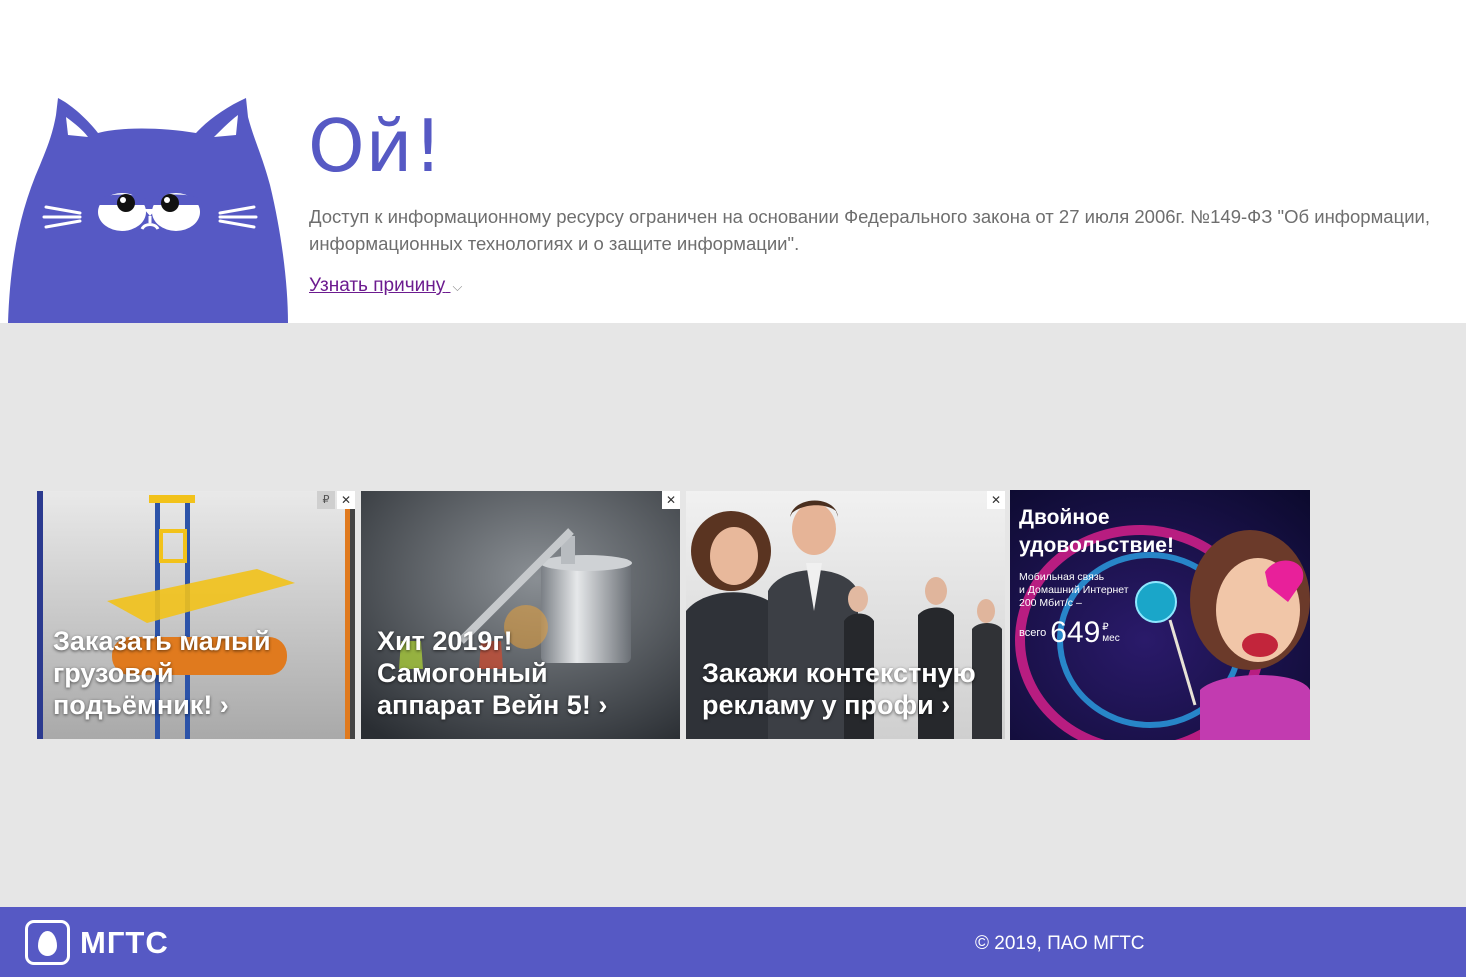  What do you see at coordinates (376, 146) in the screenshot?
I see `page-title: Ой!` at bounding box center [376, 146].